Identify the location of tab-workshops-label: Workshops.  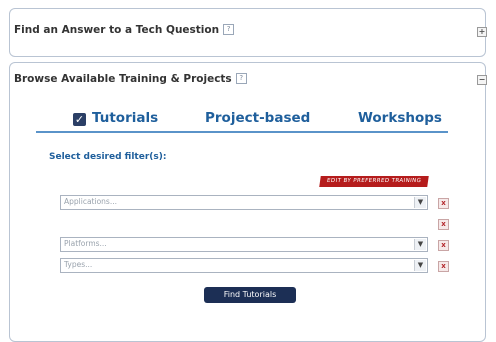
(400, 118).